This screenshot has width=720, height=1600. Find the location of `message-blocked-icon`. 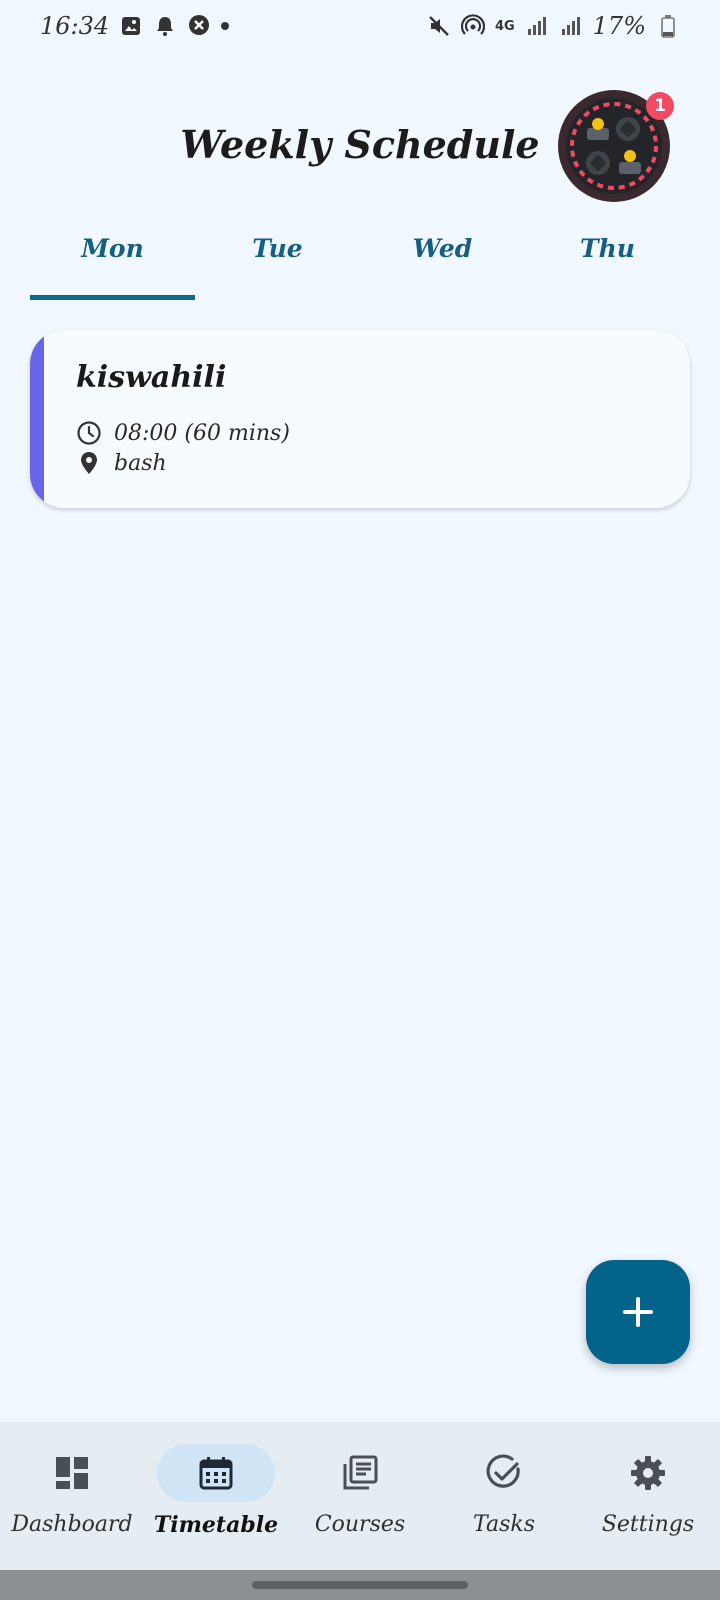

message-blocked-icon is located at coordinates (199, 26).